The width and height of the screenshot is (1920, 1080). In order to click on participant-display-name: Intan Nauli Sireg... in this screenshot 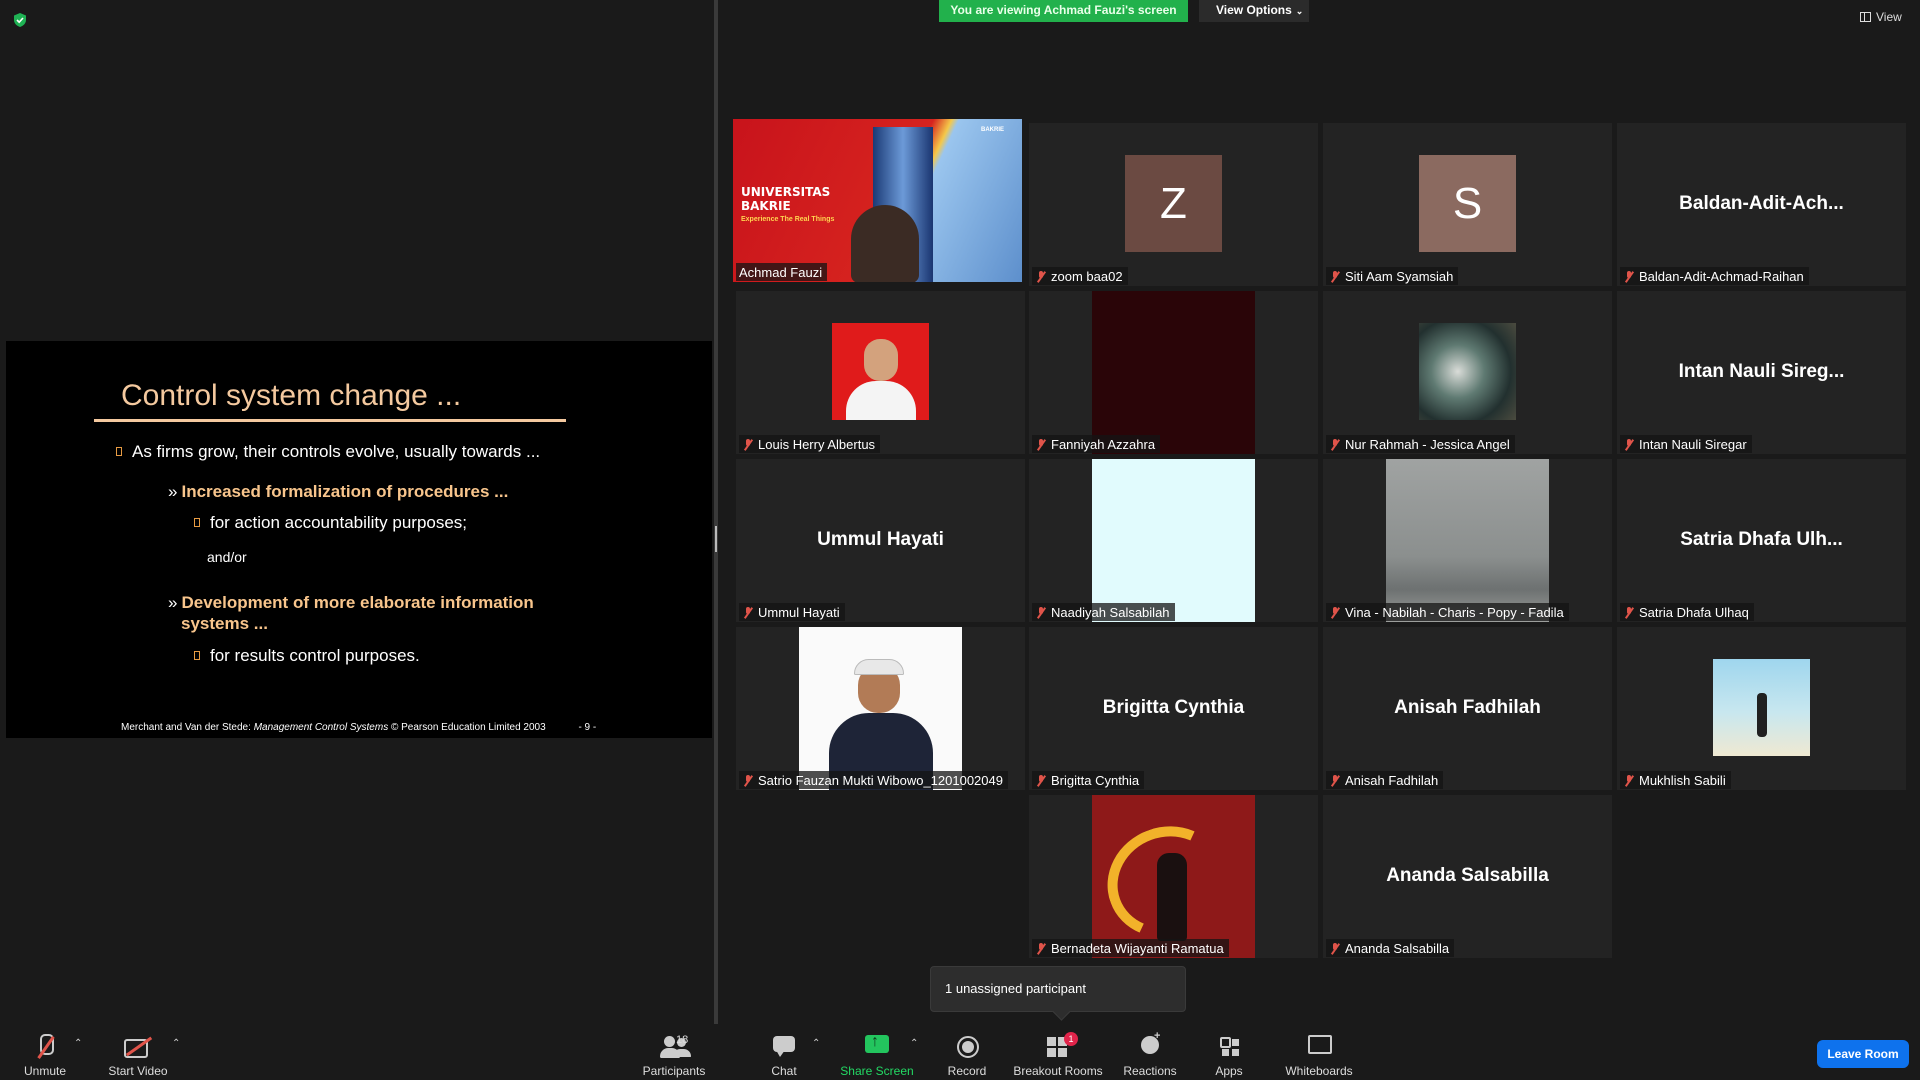, I will do `click(1761, 371)`.